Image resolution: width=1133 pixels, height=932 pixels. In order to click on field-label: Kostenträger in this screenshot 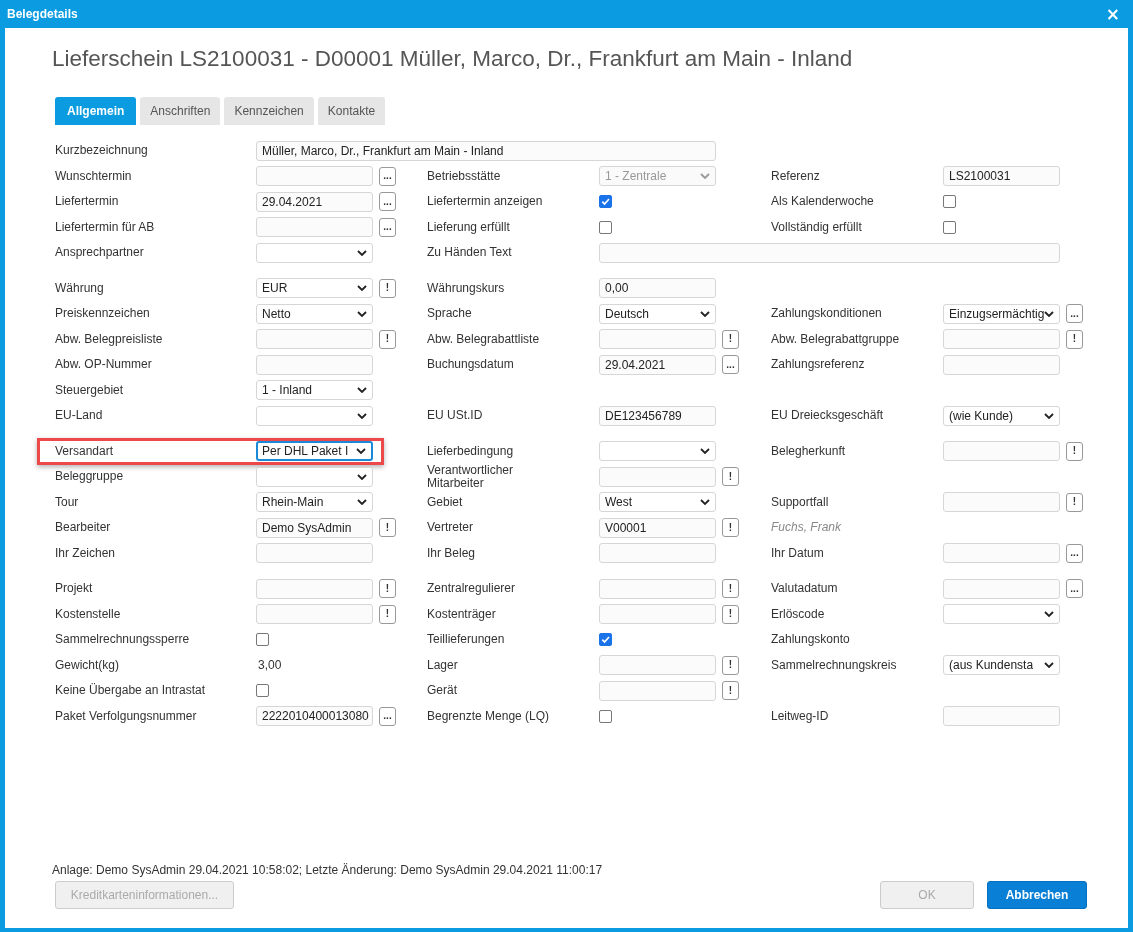, I will do `click(462, 614)`.